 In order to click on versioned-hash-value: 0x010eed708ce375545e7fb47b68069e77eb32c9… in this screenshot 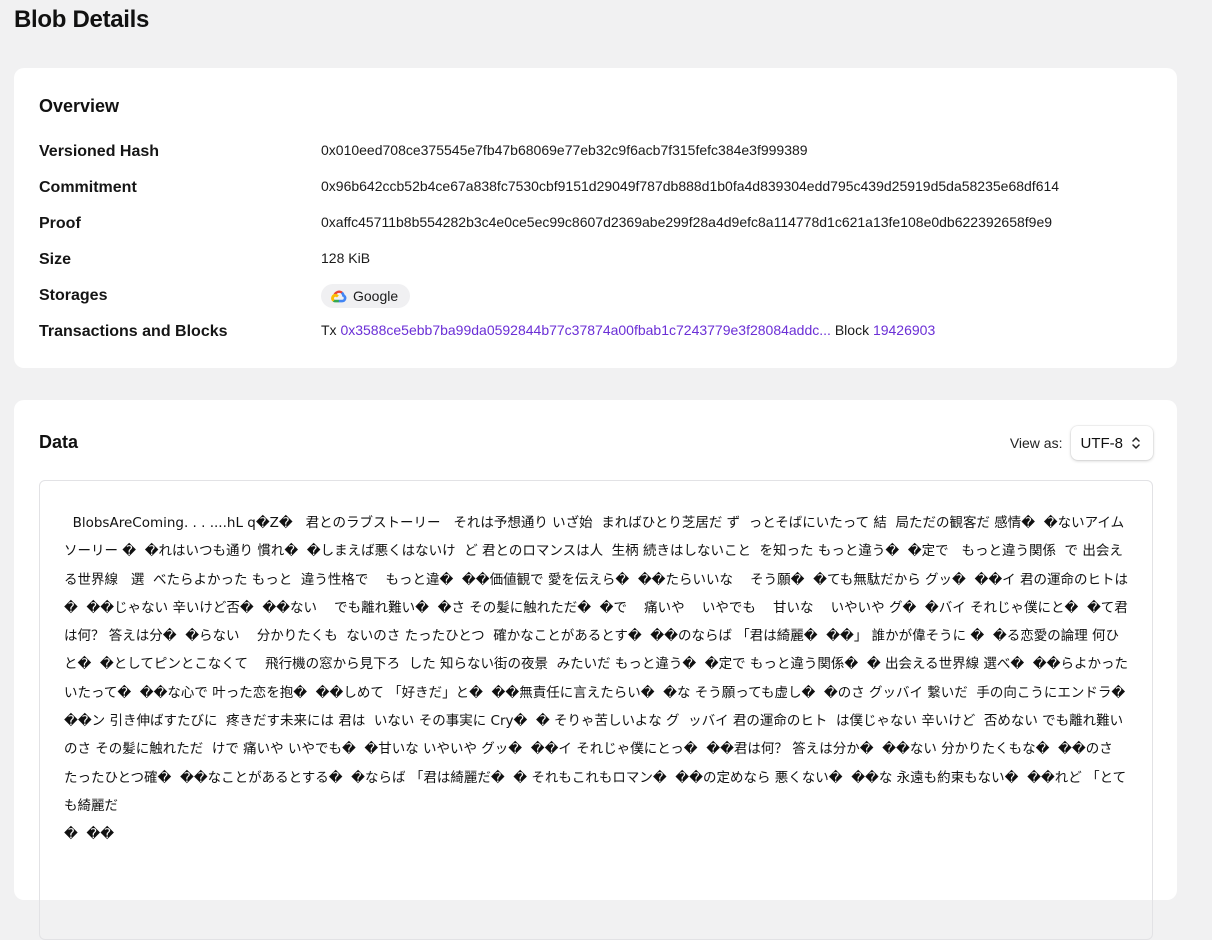, I will do `click(564, 150)`.